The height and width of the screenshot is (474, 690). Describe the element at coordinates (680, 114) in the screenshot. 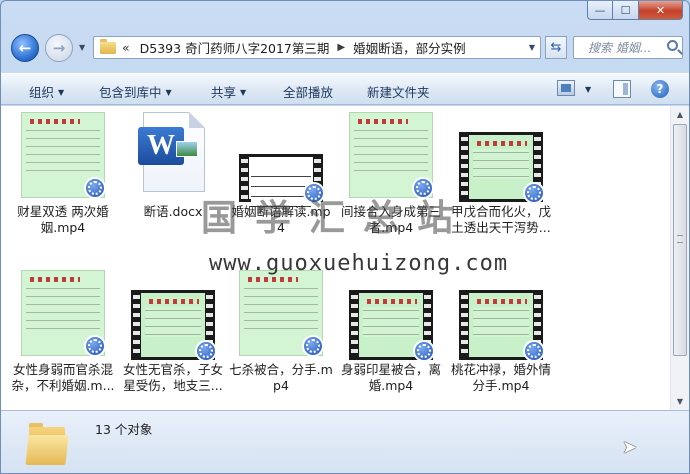

I see `scroll-up-icon: ▲` at that location.